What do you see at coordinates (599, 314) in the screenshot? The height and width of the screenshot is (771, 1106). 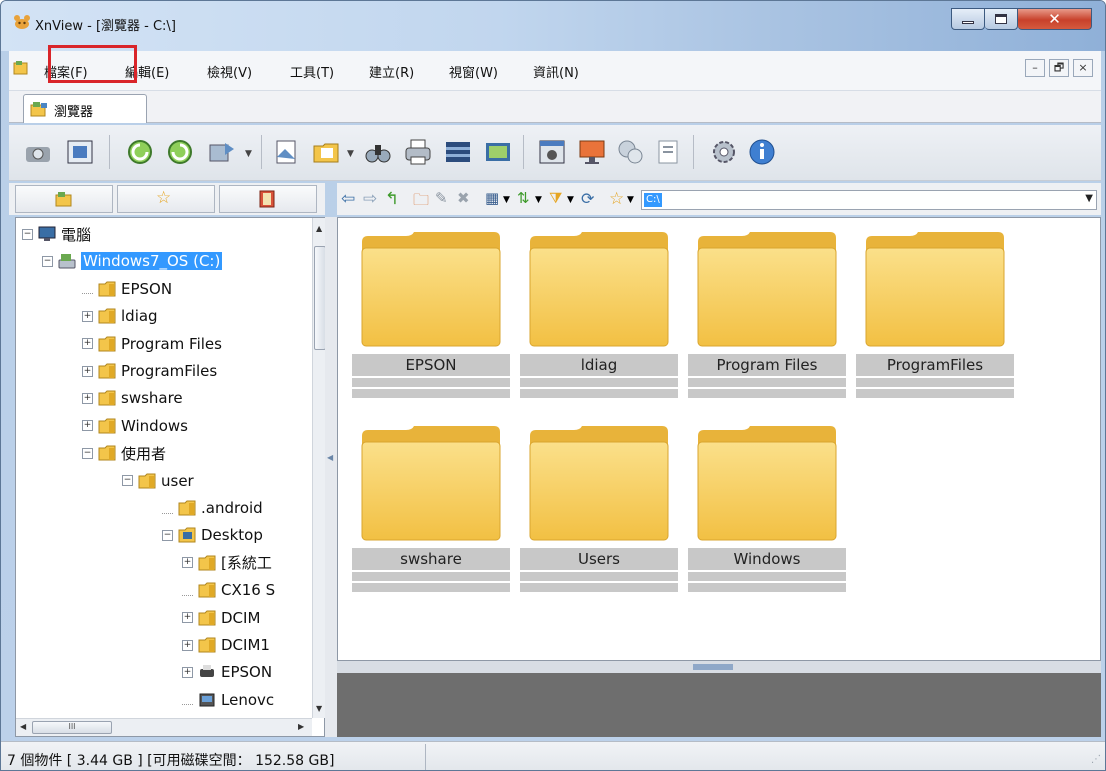 I see `file-thumbnail: ldiag` at bounding box center [599, 314].